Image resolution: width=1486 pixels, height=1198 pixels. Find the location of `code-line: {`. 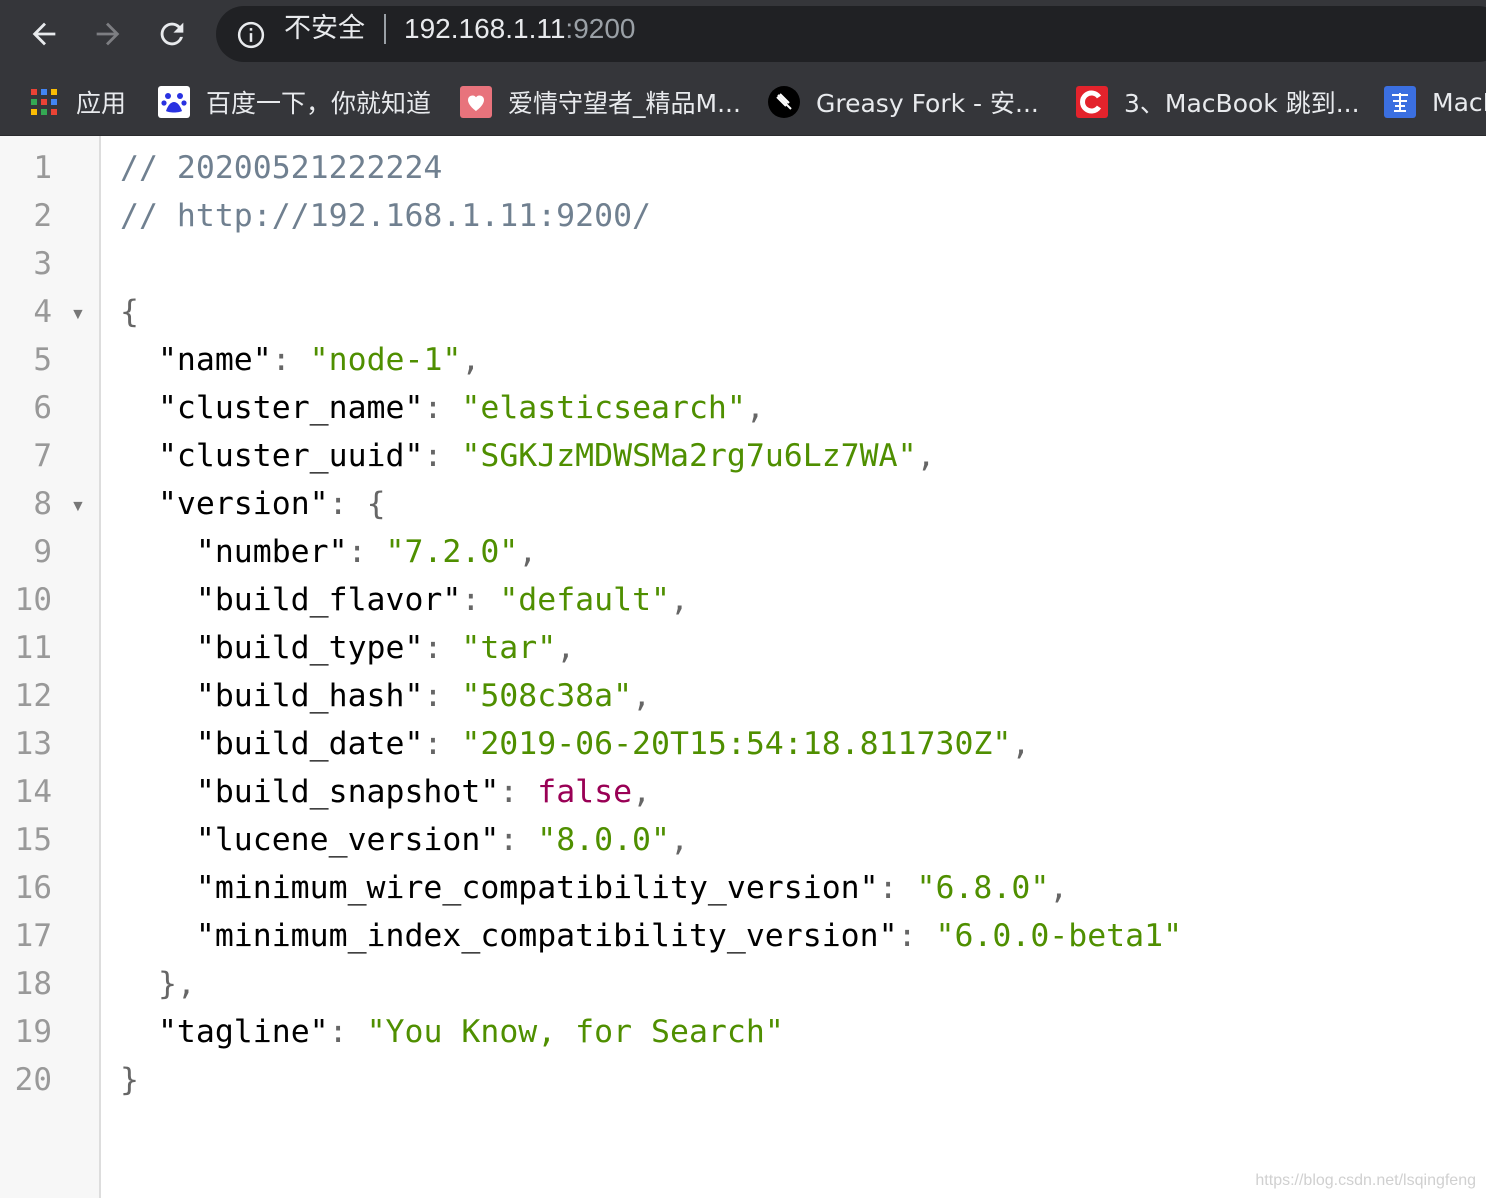

code-line: { is located at coordinates (129, 312).